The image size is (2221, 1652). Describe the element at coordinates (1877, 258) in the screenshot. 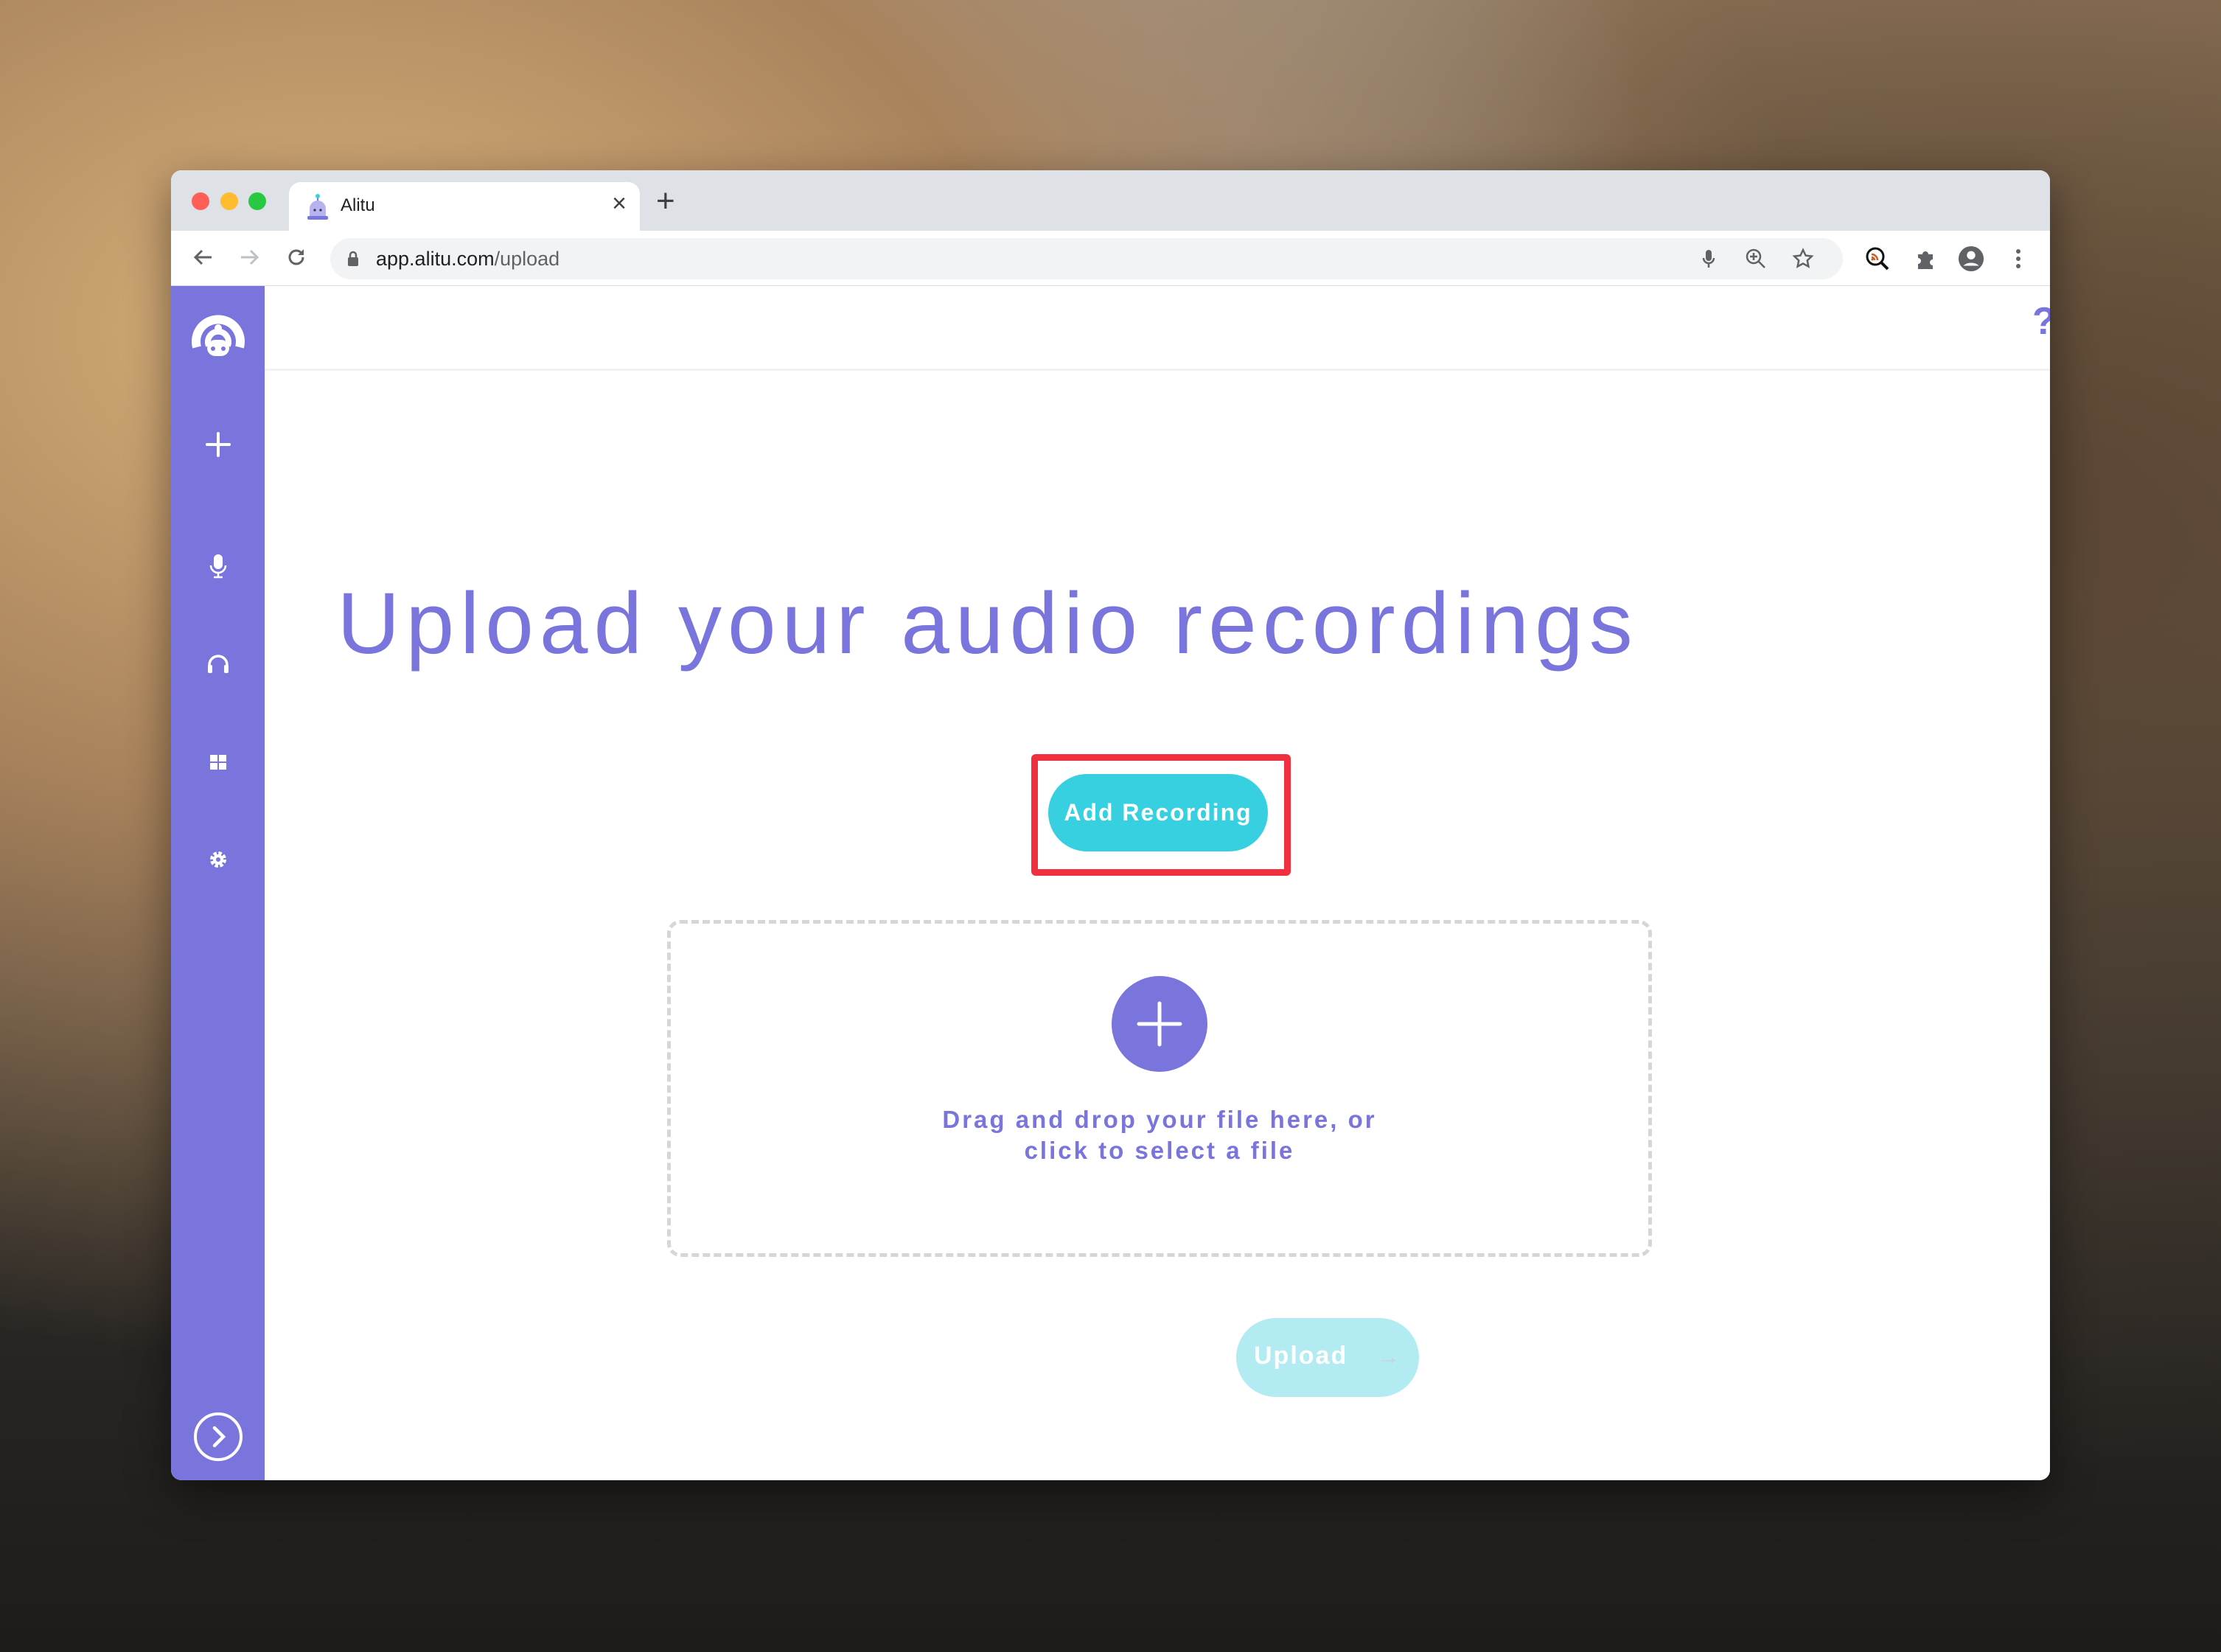

I see `rss-search-extension-icon` at that location.